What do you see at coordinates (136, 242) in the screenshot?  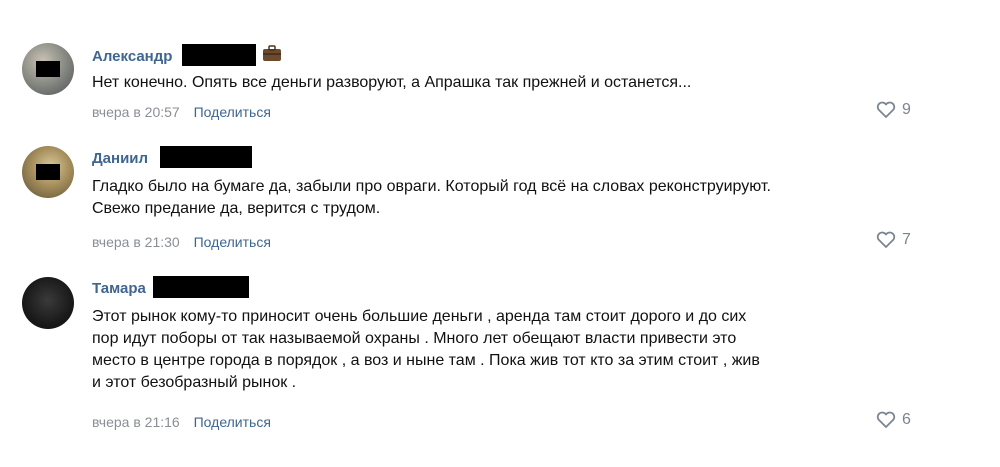 I see `timestamp: вчера в 21:30` at bounding box center [136, 242].